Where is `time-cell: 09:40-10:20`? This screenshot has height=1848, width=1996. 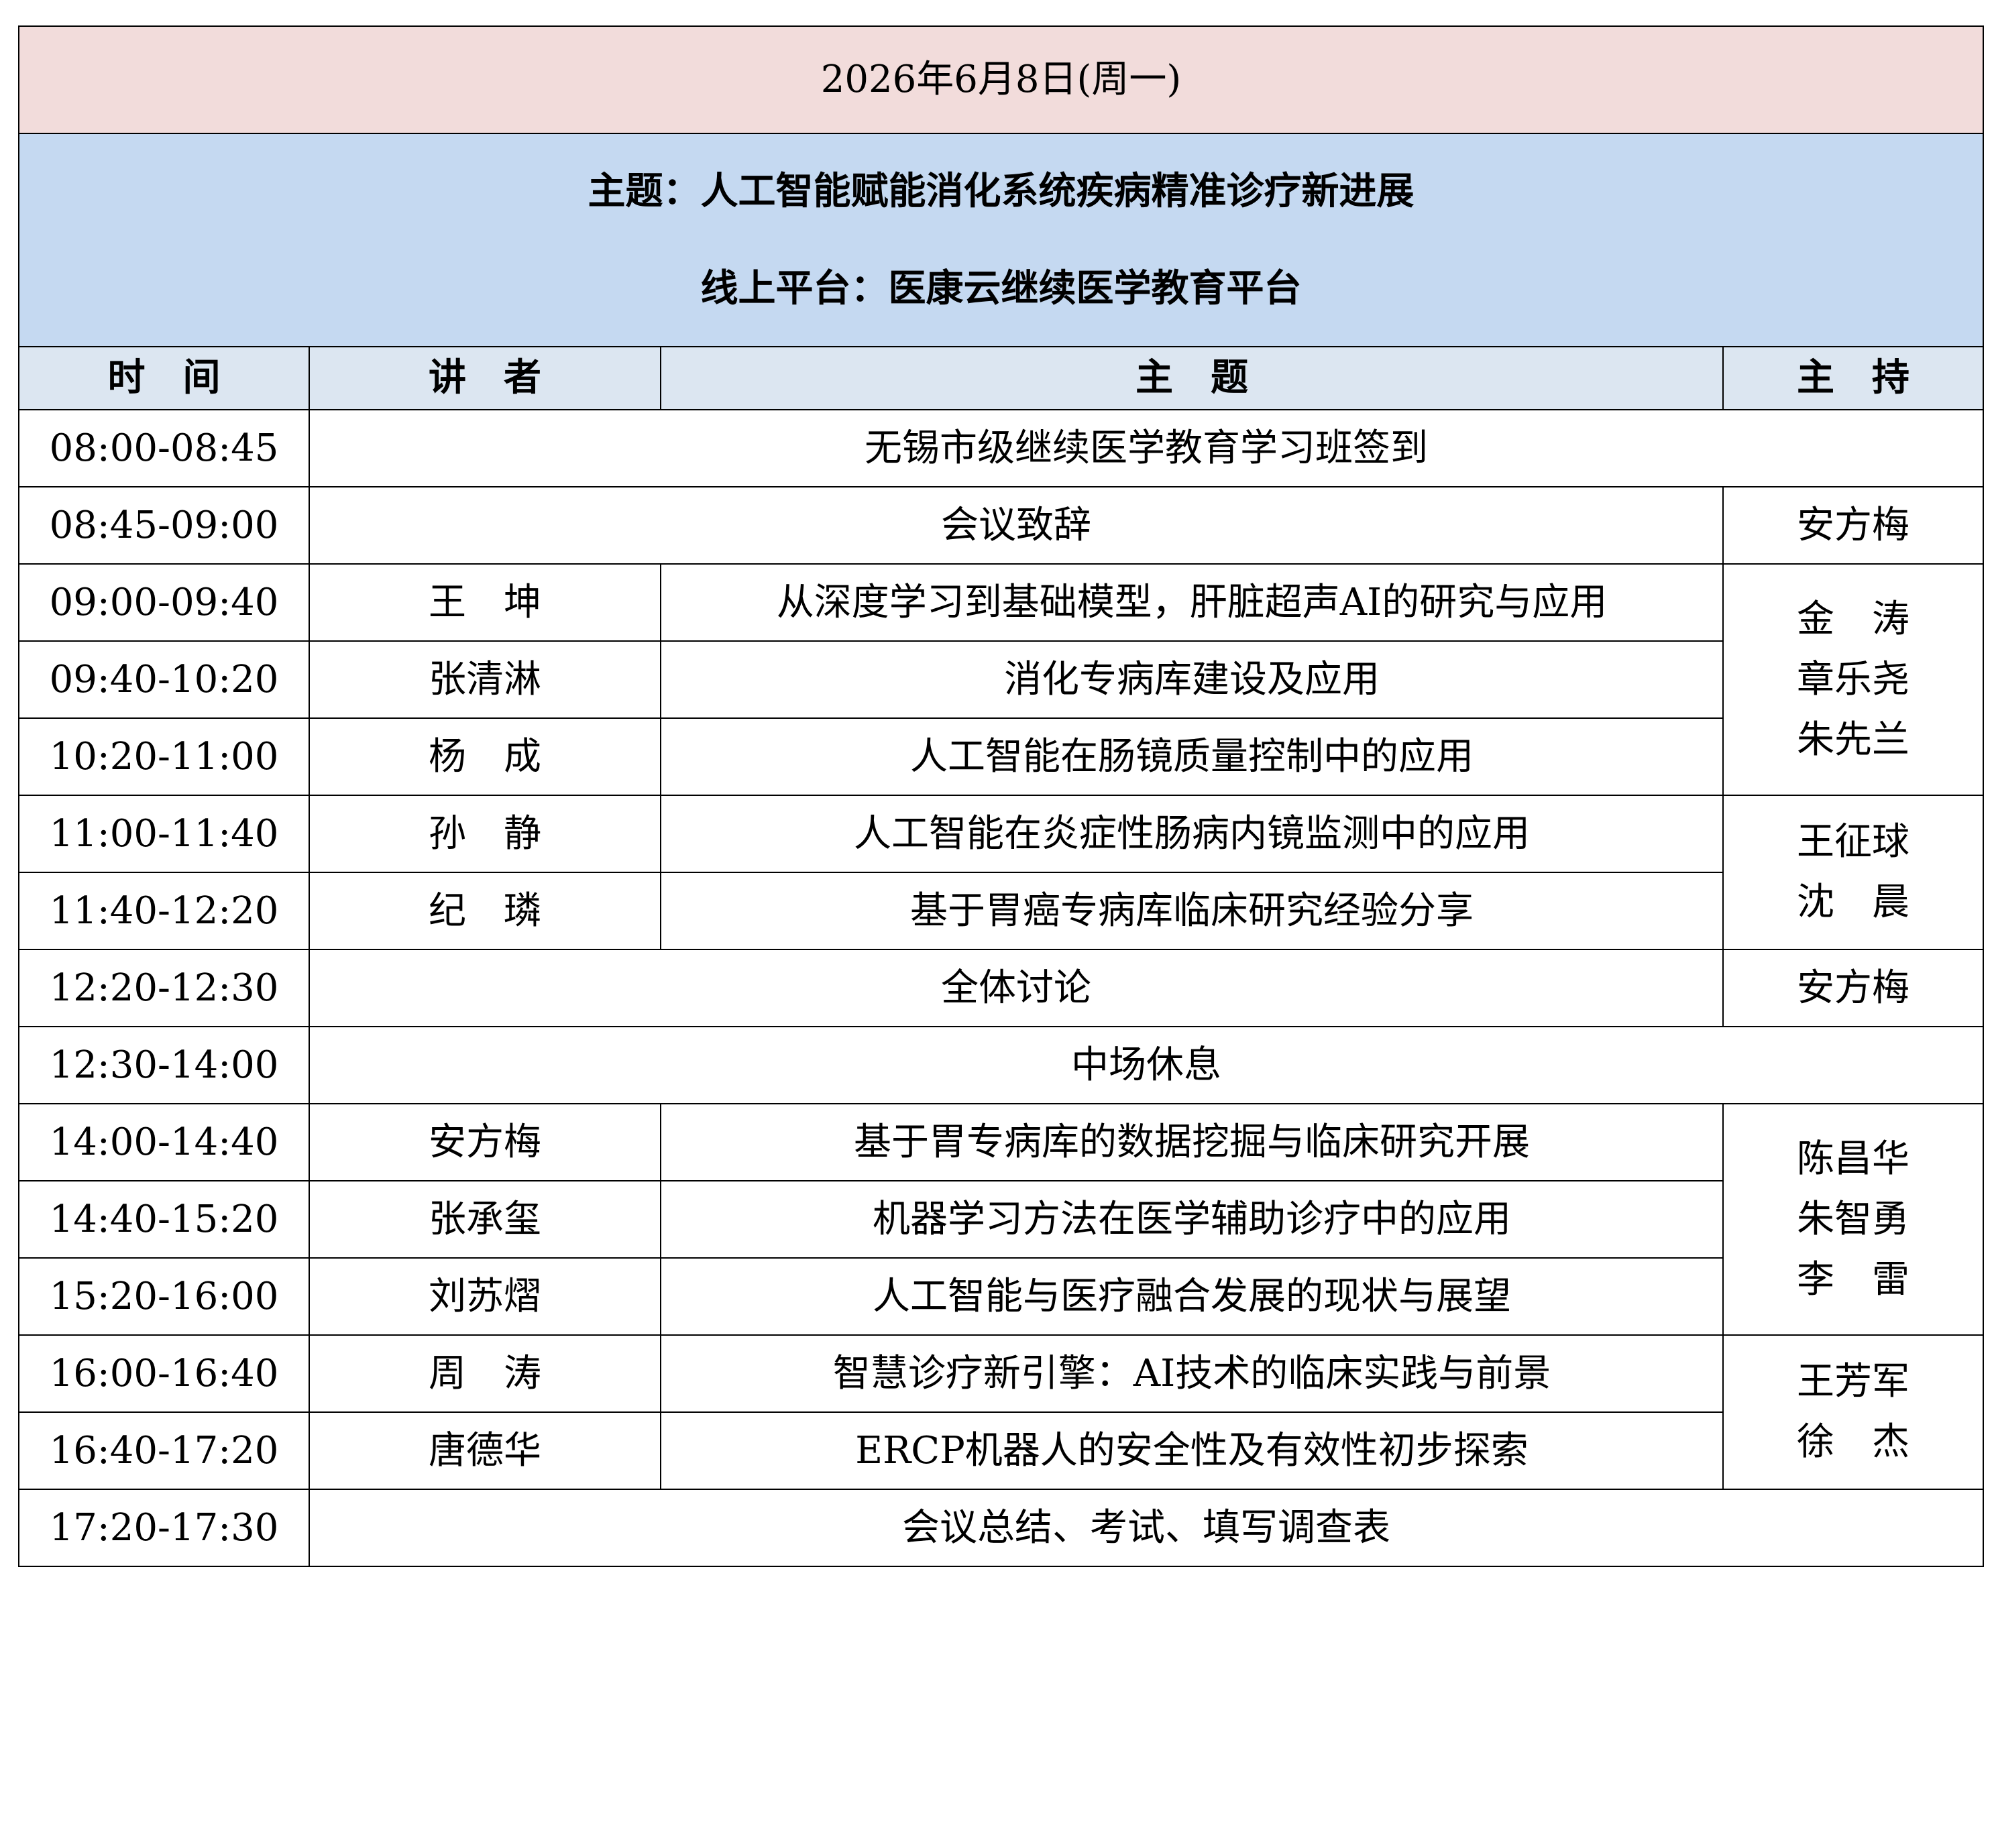 time-cell: 09:40-10:20 is located at coordinates (164, 679).